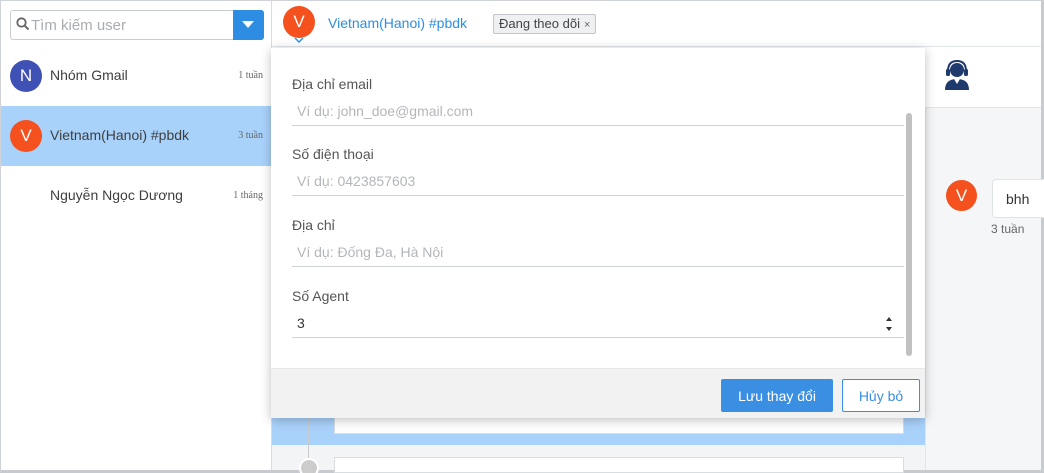 This screenshot has width=1044, height=473. Describe the element at coordinates (398, 23) in the screenshot. I see `conversation-title: Vietnam(Hanoi) #pbdk` at that location.